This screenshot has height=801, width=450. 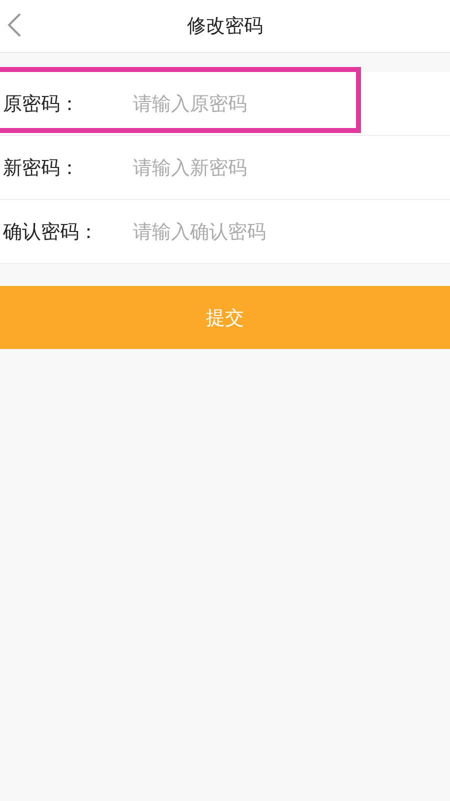 What do you see at coordinates (41, 104) in the screenshot?
I see `field-label: 原密码：` at bounding box center [41, 104].